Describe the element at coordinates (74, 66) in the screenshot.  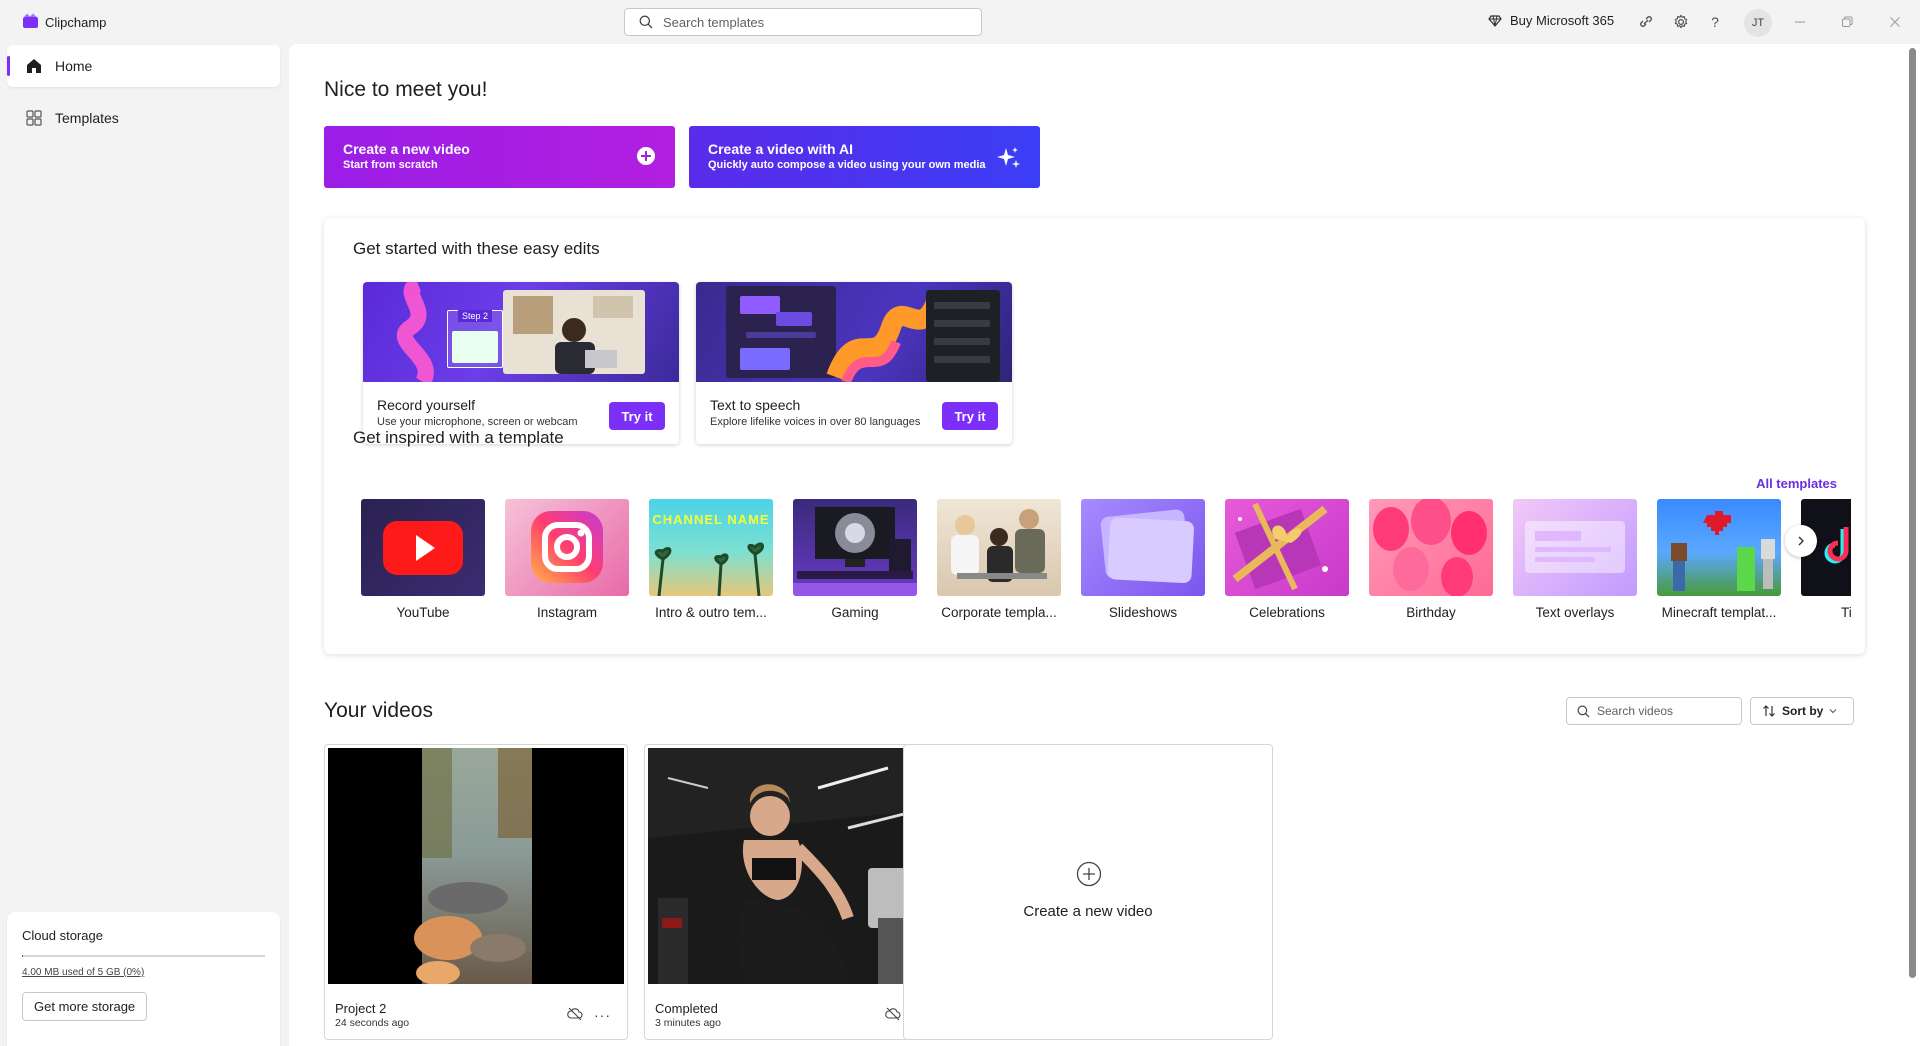
I see `sidebar-item-label: Home` at that location.